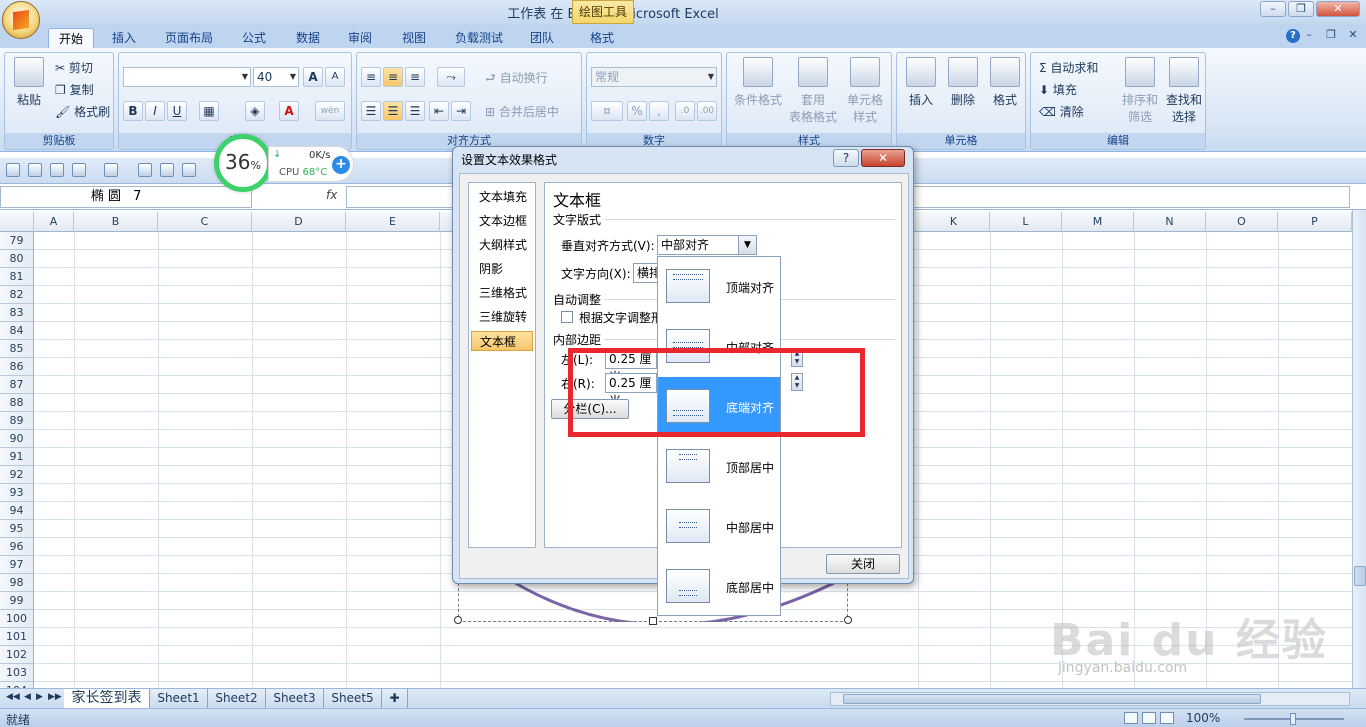  I want to click on sheet-tab: Sheet3, so click(295, 698).